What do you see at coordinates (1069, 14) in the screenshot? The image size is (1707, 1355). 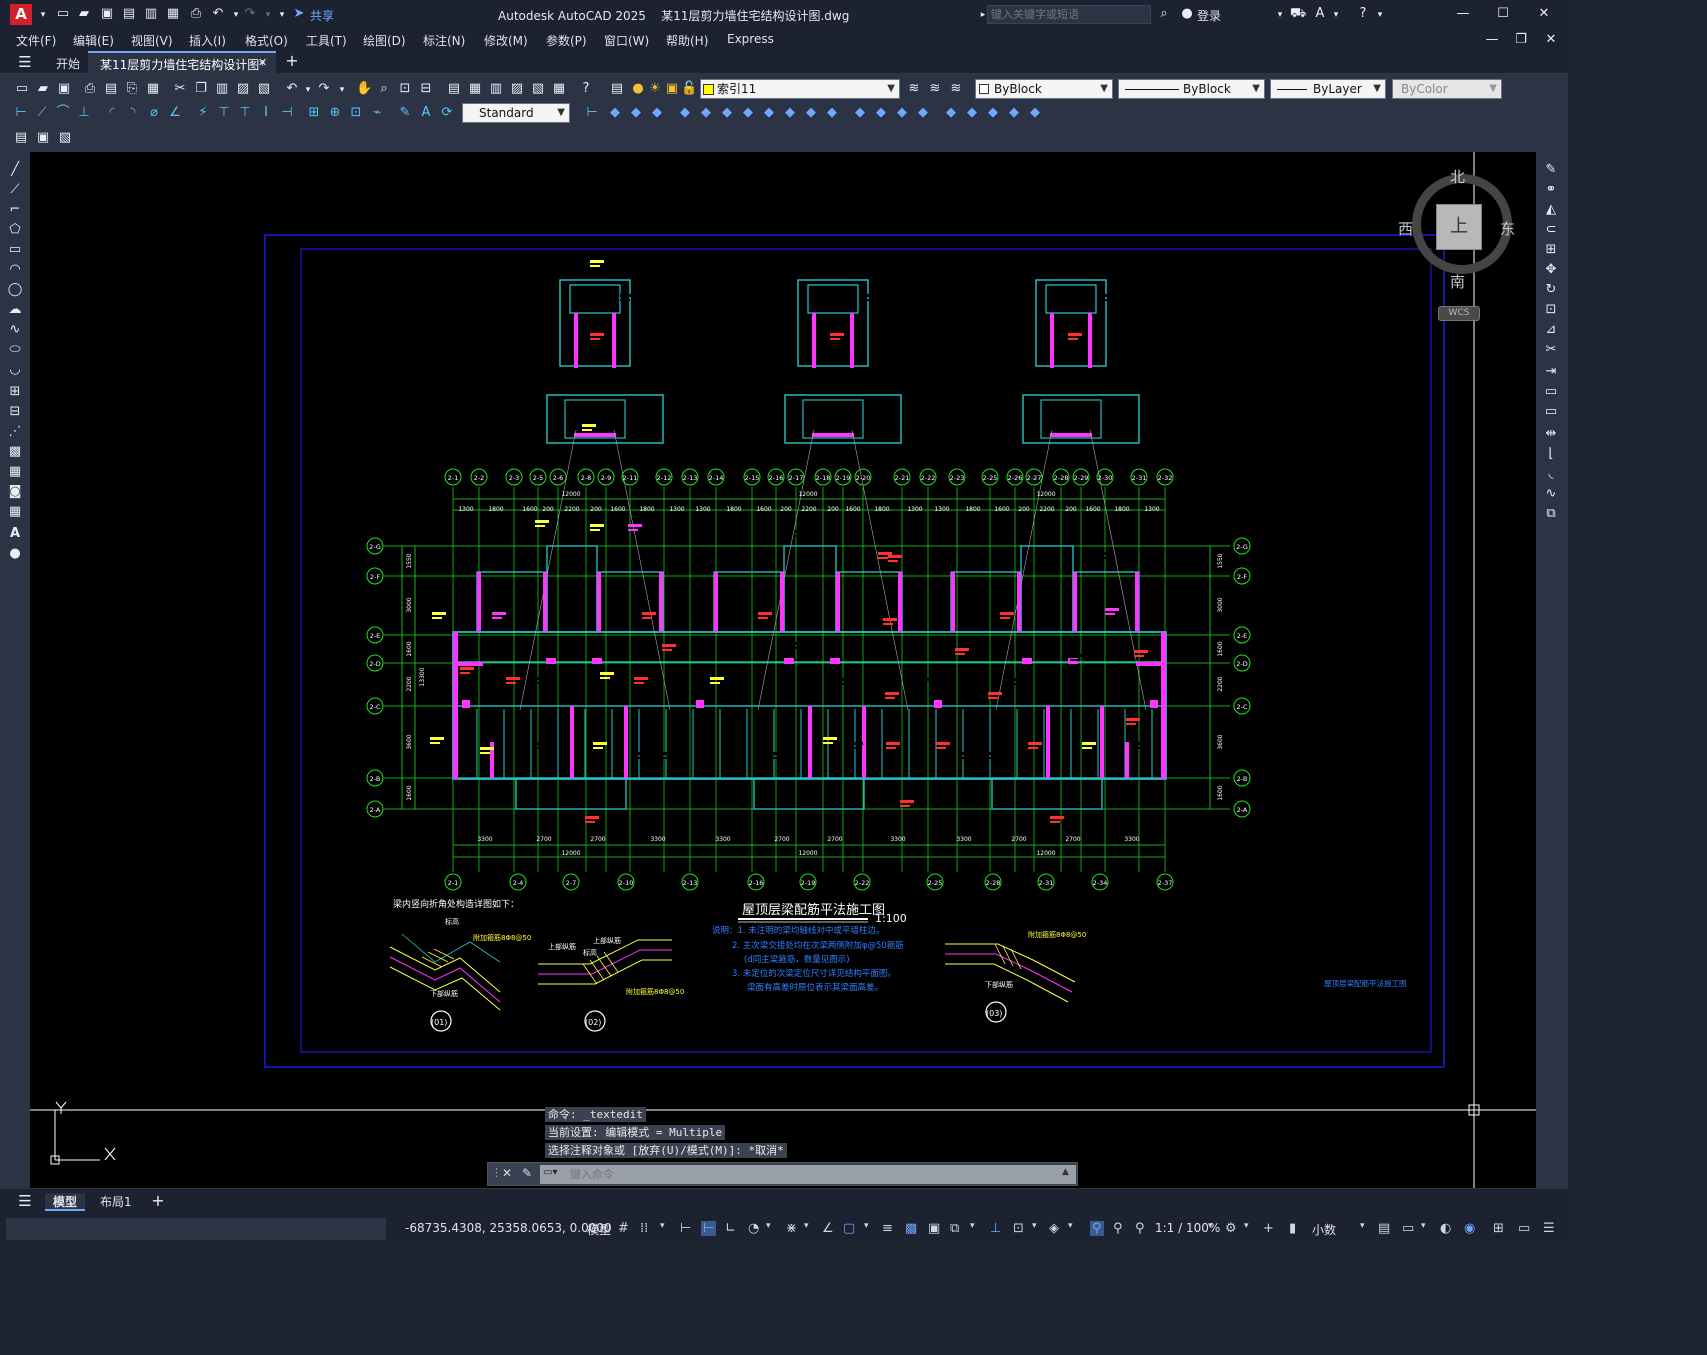 I see `help-search-input` at bounding box center [1069, 14].